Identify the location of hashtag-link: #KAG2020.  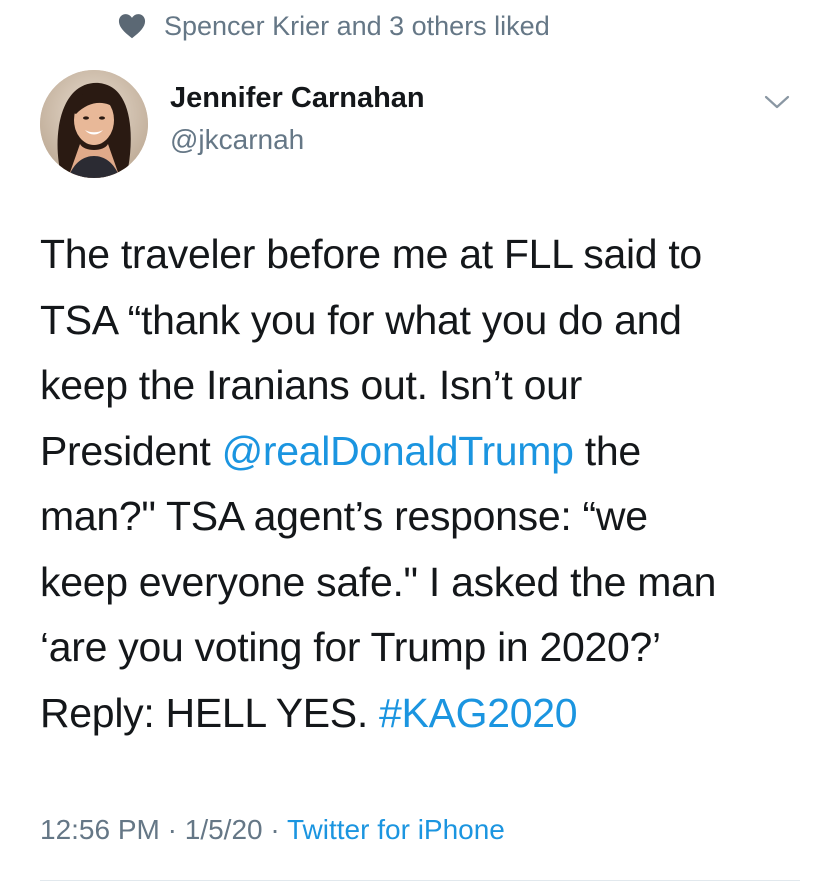
(478, 713).